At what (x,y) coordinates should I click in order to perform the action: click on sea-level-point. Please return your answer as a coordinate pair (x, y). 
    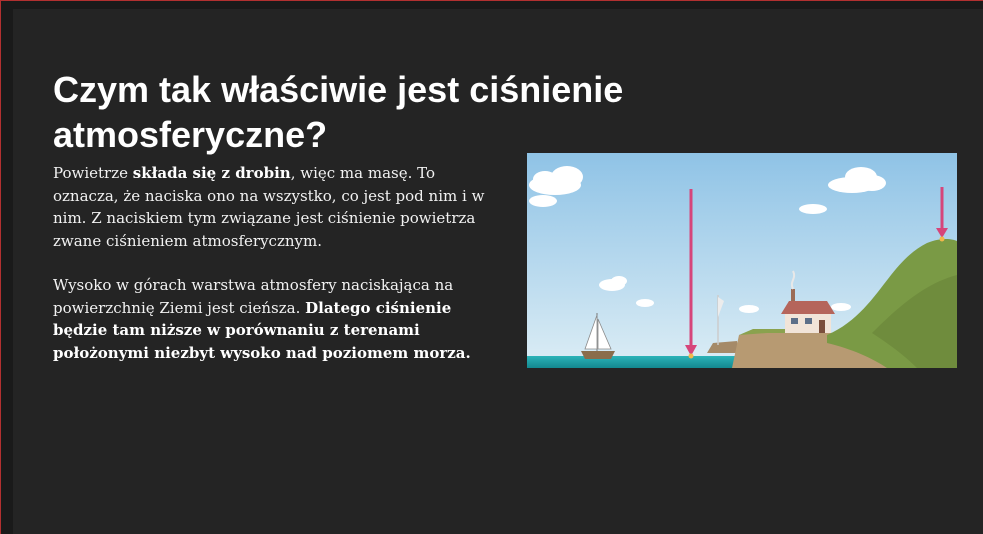
    Looking at the image, I should click on (691, 356).